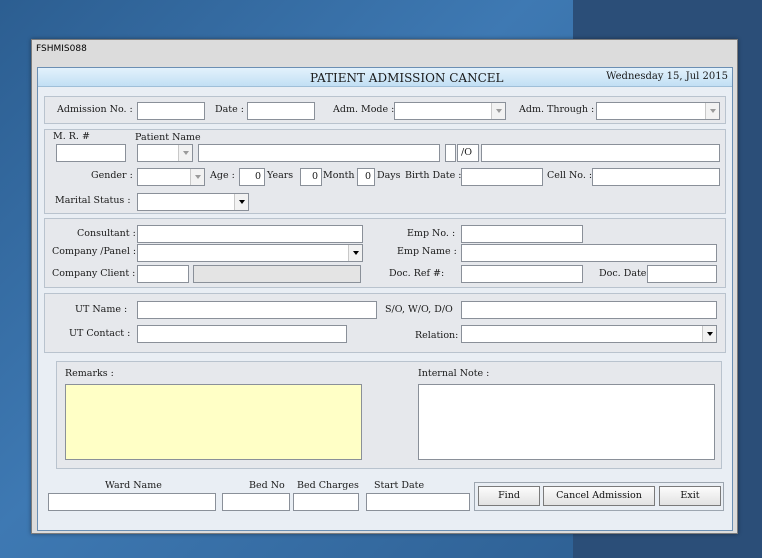 The height and width of the screenshot is (558, 762). I want to click on age-month-input: 0, so click(311, 177).